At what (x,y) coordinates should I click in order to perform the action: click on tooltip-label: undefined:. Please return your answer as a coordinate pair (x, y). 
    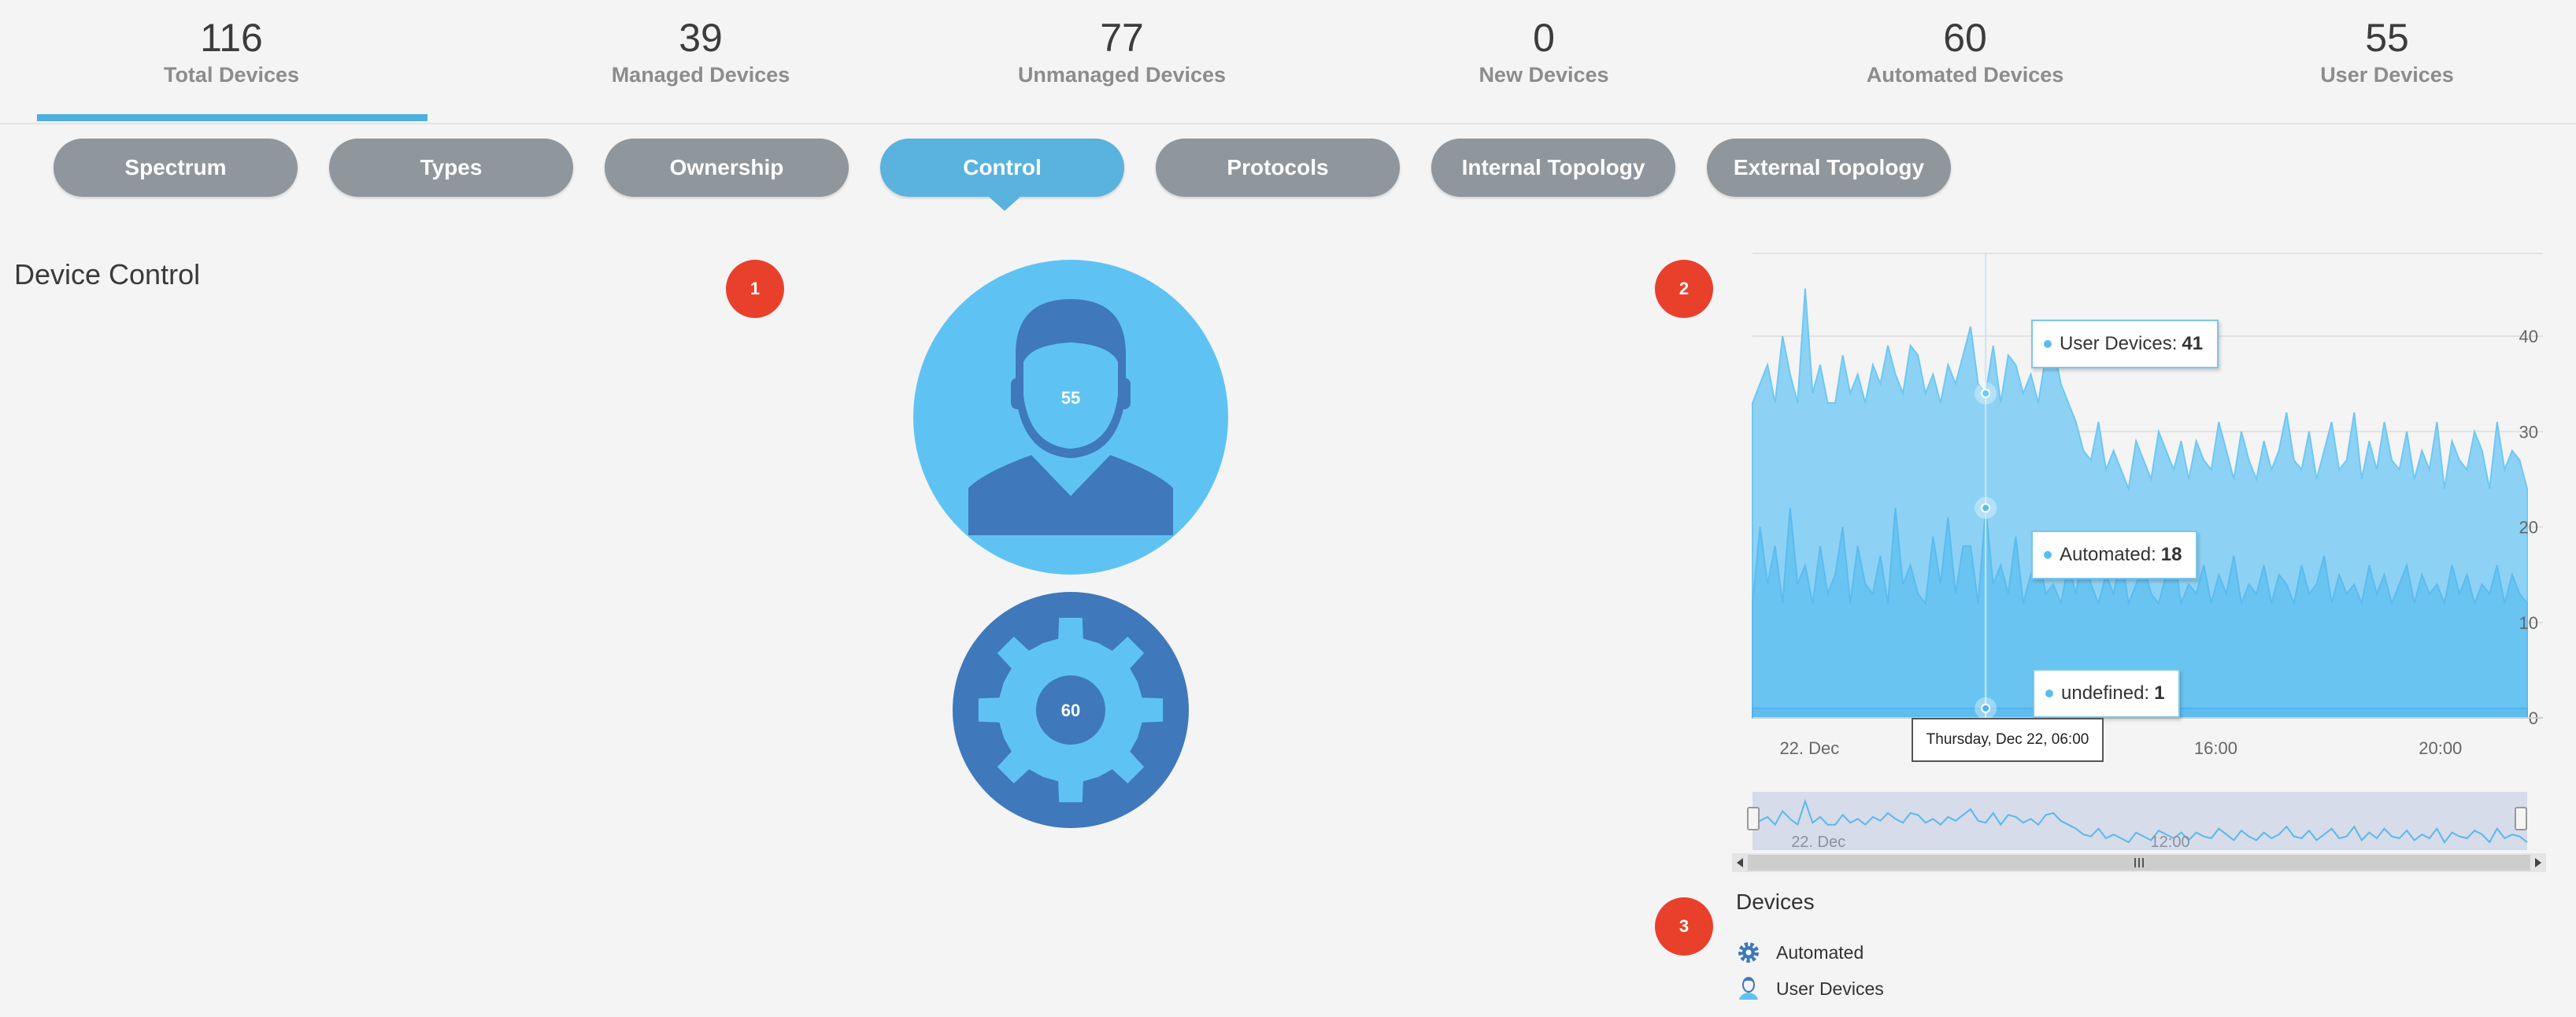
    Looking at the image, I should click on (2105, 693).